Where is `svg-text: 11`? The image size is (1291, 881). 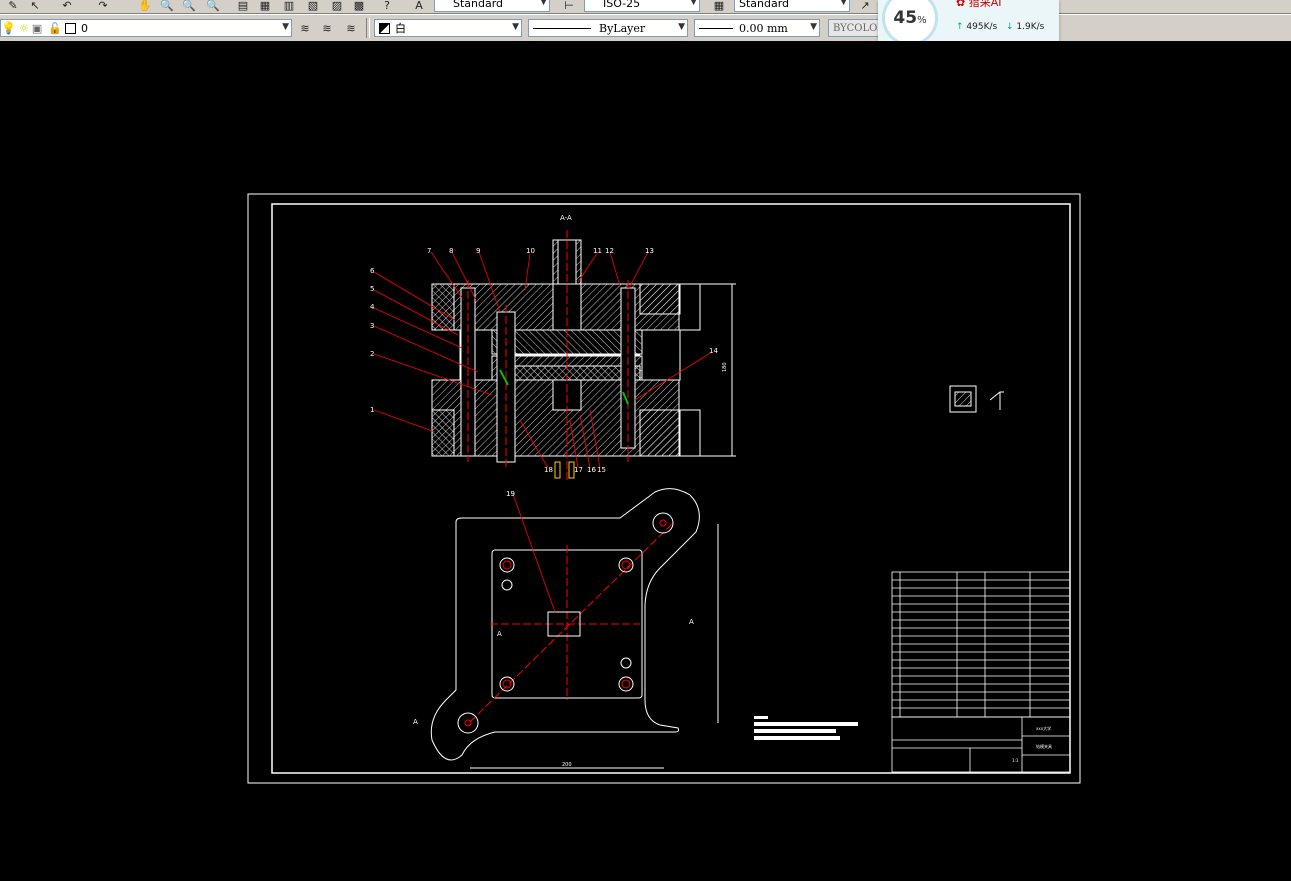 svg-text: 11 is located at coordinates (597, 251).